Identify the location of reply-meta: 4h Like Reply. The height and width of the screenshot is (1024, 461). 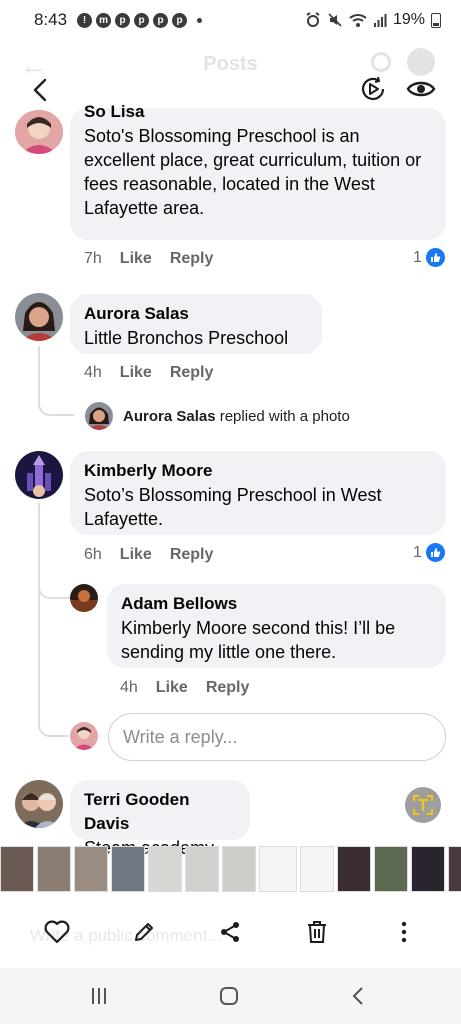
(184, 688).